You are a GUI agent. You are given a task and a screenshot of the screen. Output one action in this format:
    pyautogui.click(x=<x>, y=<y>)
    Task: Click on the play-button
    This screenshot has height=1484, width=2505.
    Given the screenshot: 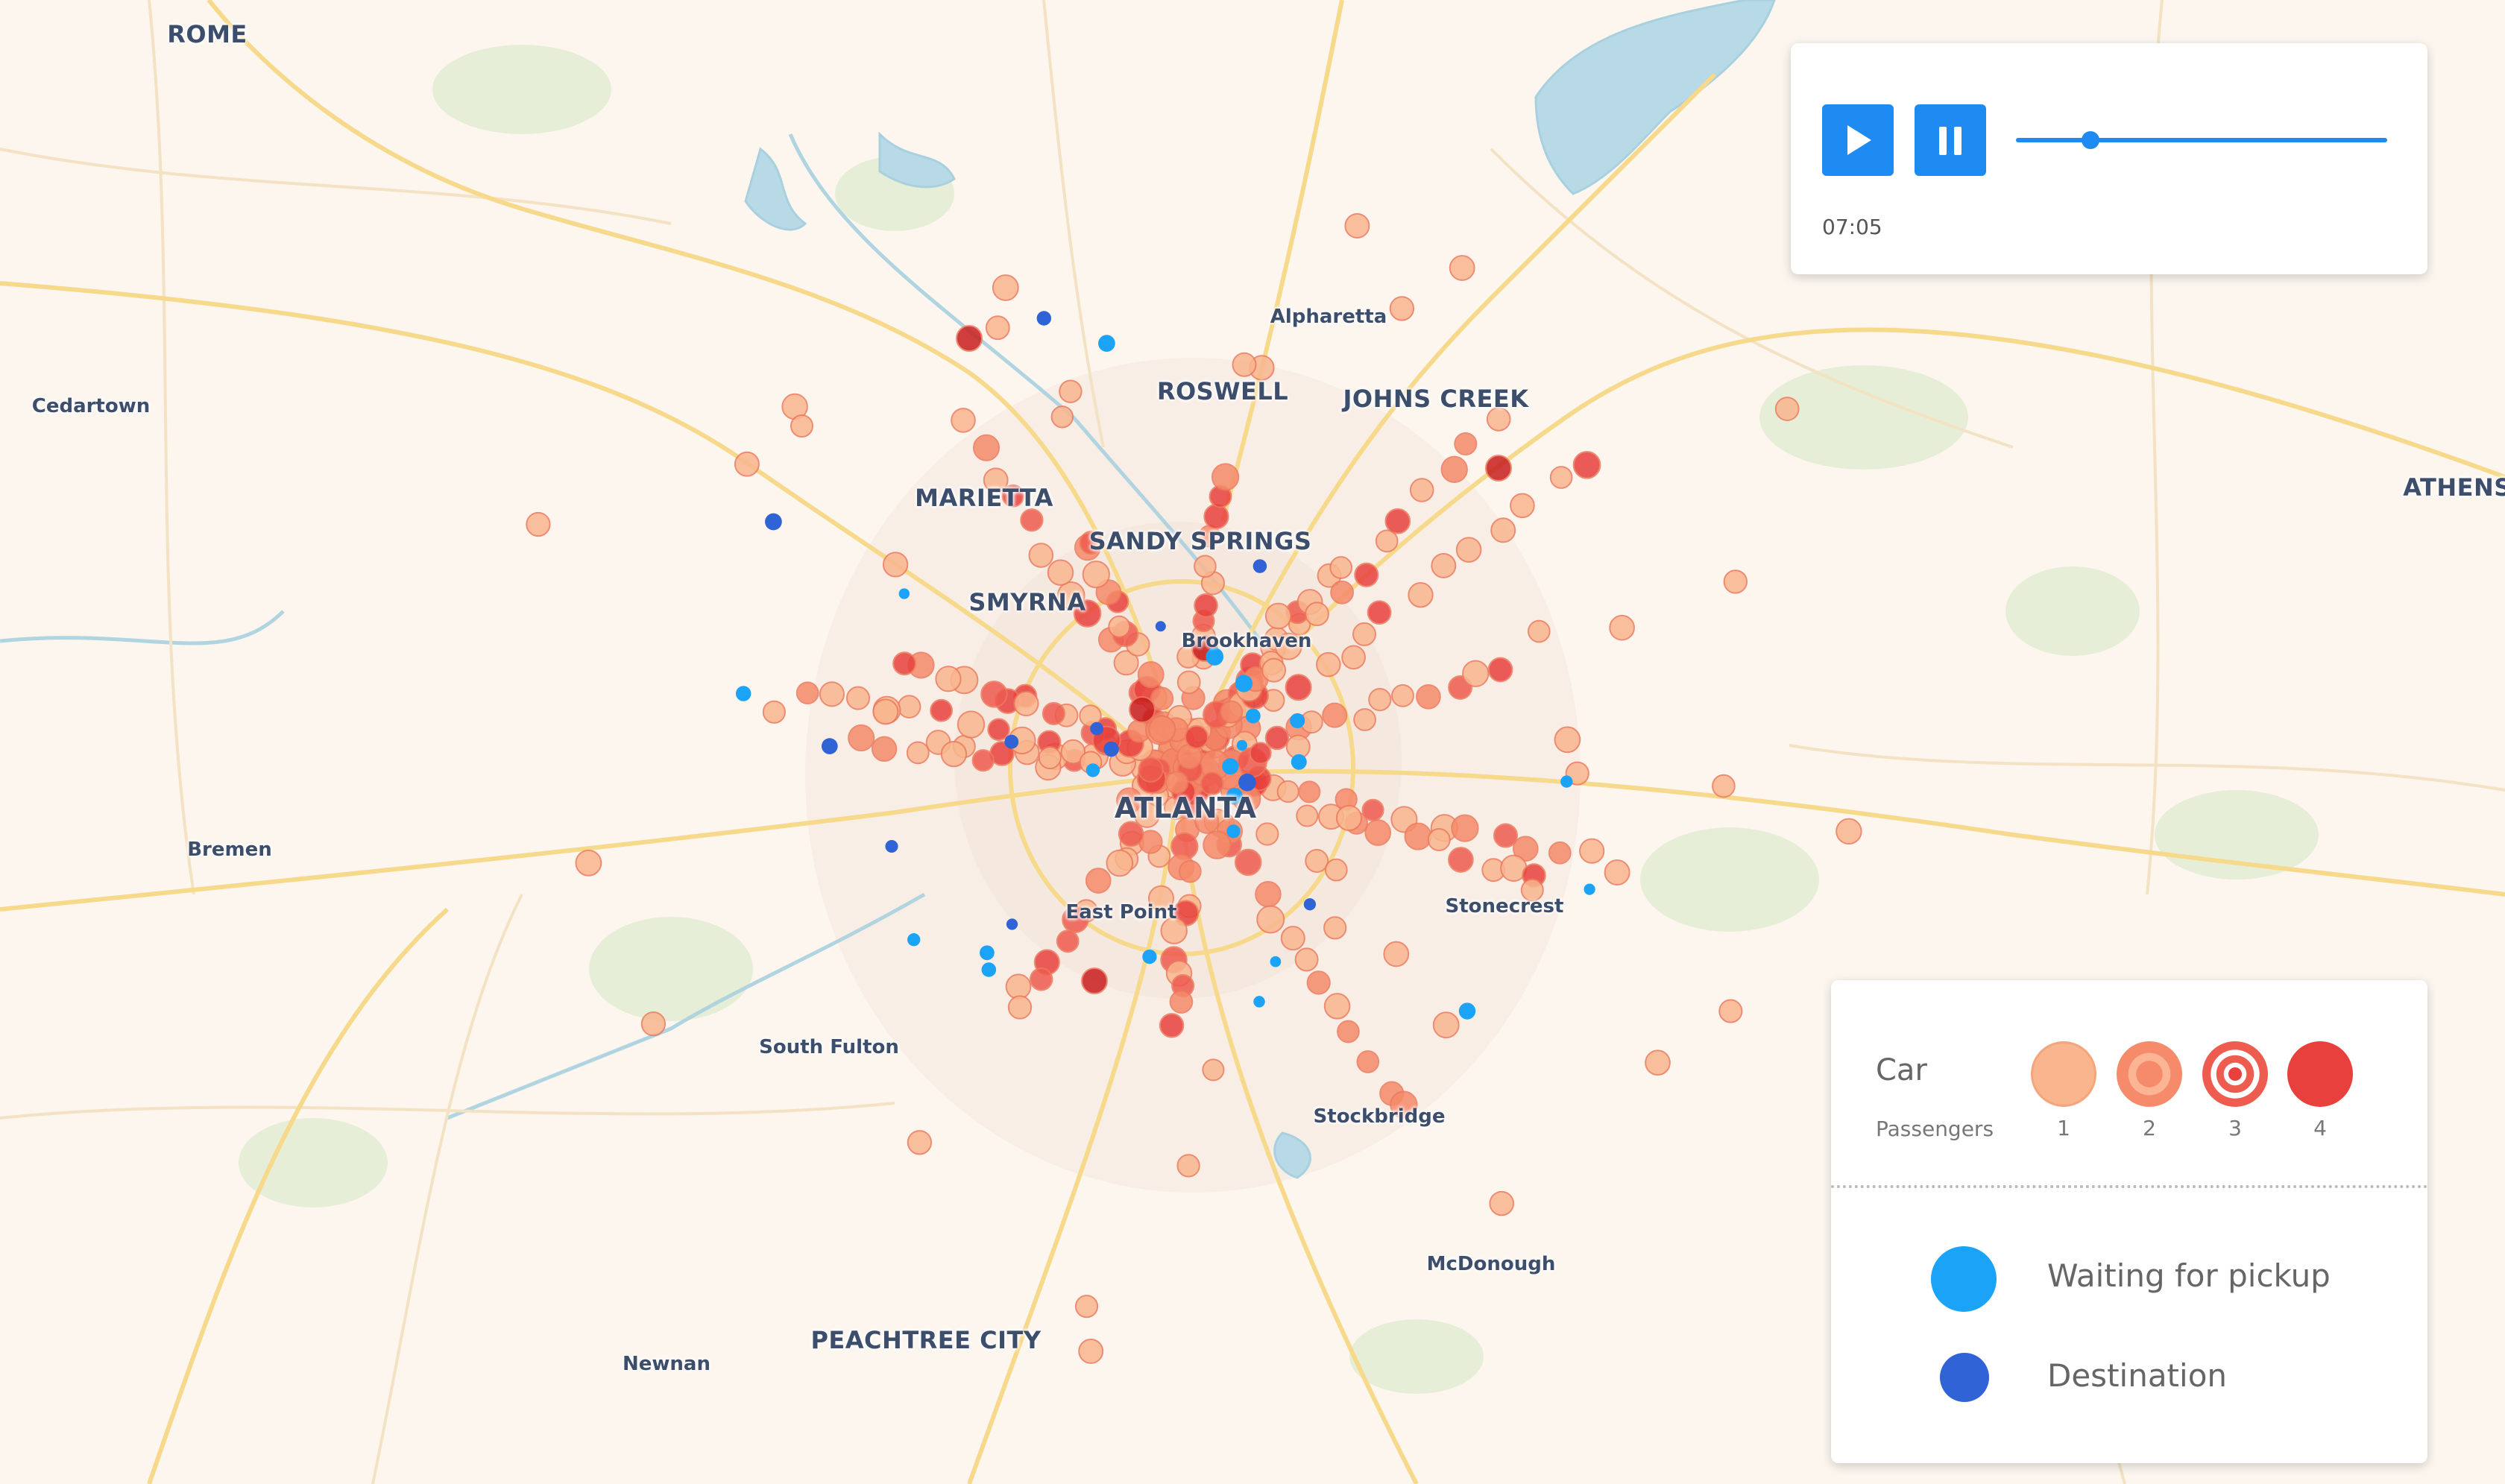 What is the action you would take?
    pyautogui.click(x=1858, y=140)
    